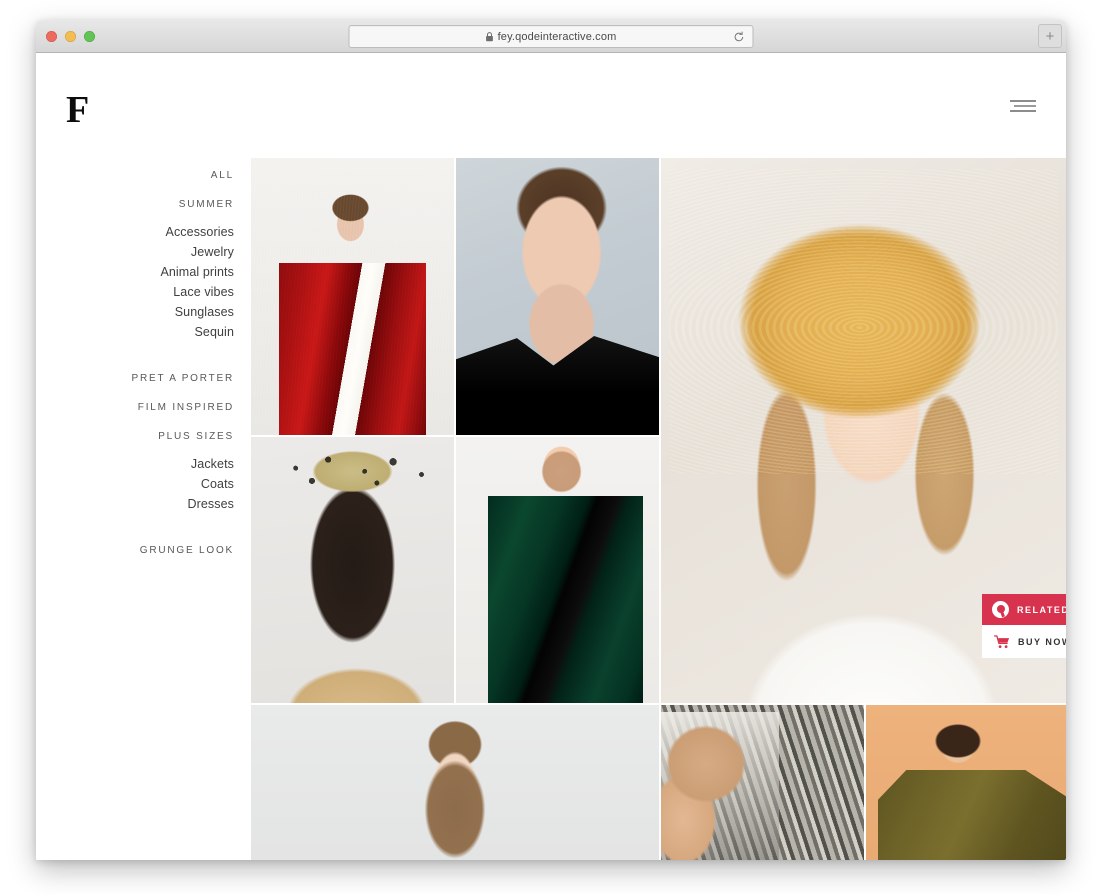 The height and width of the screenshot is (894, 1100). What do you see at coordinates (489, 36) in the screenshot?
I see `lock-icon` at bounding box center [489, 36].